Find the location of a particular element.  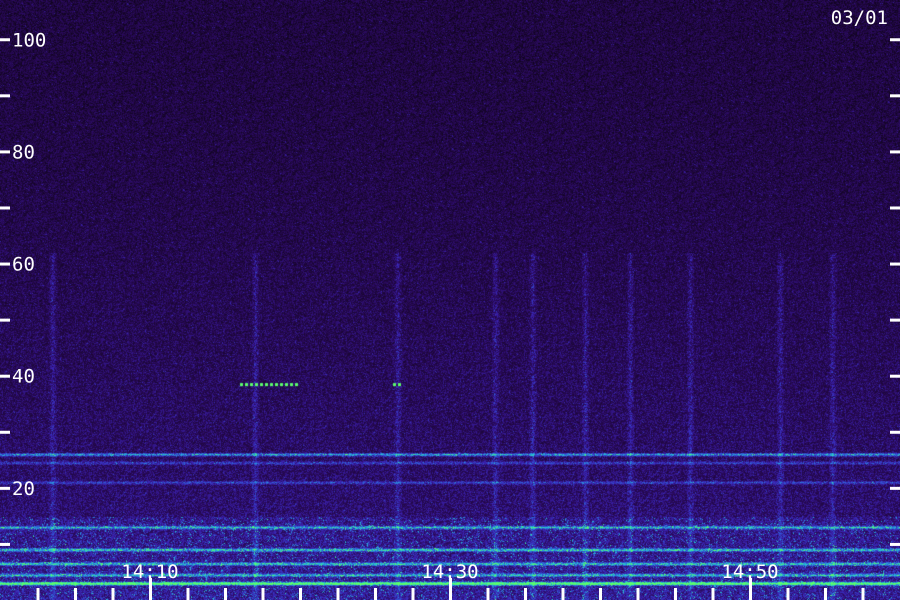

y-tick-label: 20 is located at coordinates (23, 489).